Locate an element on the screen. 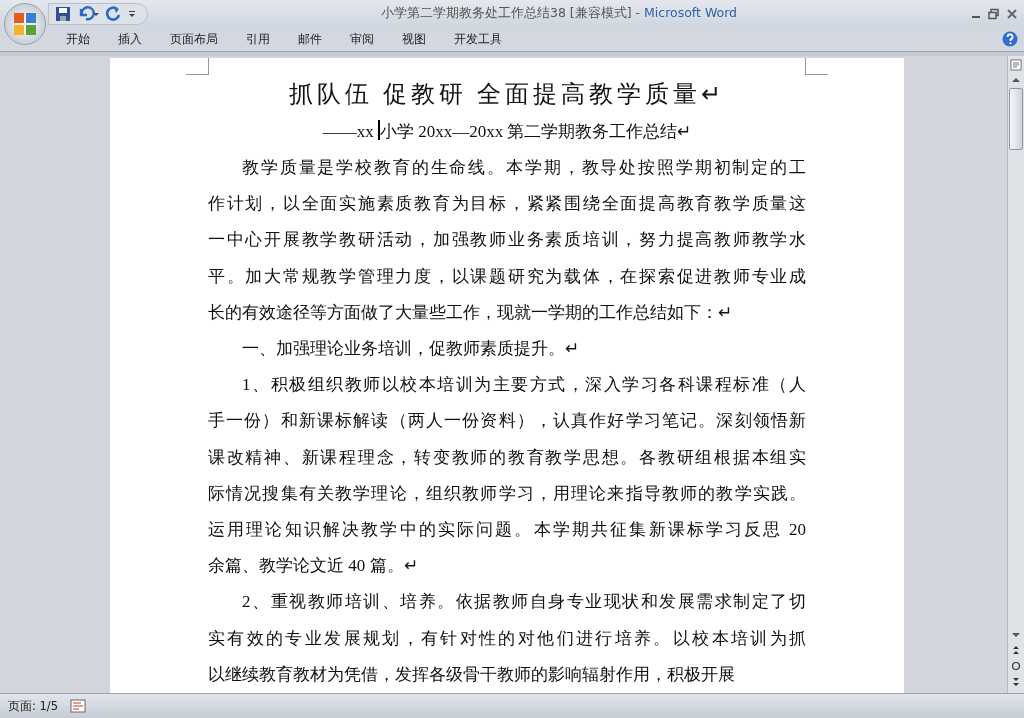 The width and height of the screenshot is (1024, 718). undo-icon is located at coordinates (88, 13).